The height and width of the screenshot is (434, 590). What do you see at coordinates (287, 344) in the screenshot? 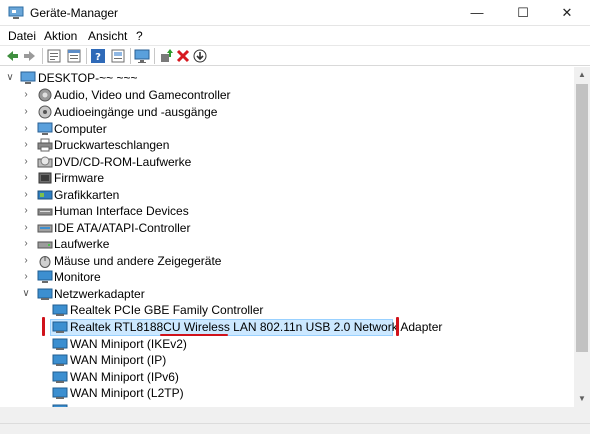
I see `tree-item-wan-ikev2: WAN Miniport (IKEv2)` at bounding box center [287, 344].